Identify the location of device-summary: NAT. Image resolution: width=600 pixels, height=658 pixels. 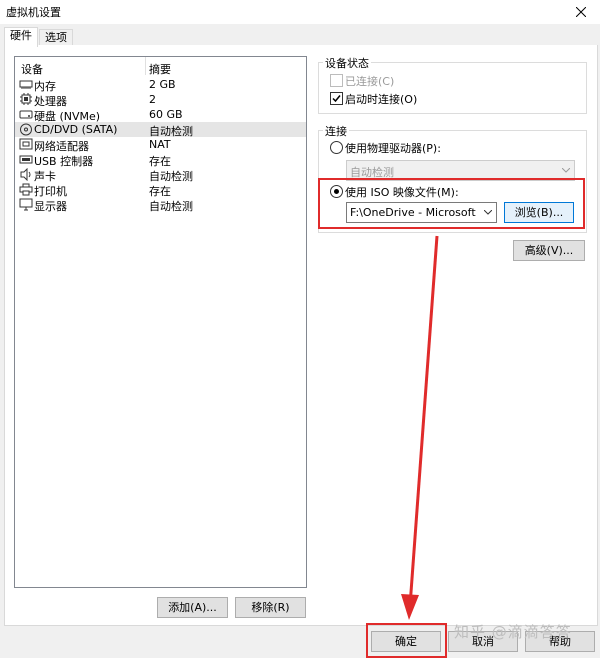
(160, 144).